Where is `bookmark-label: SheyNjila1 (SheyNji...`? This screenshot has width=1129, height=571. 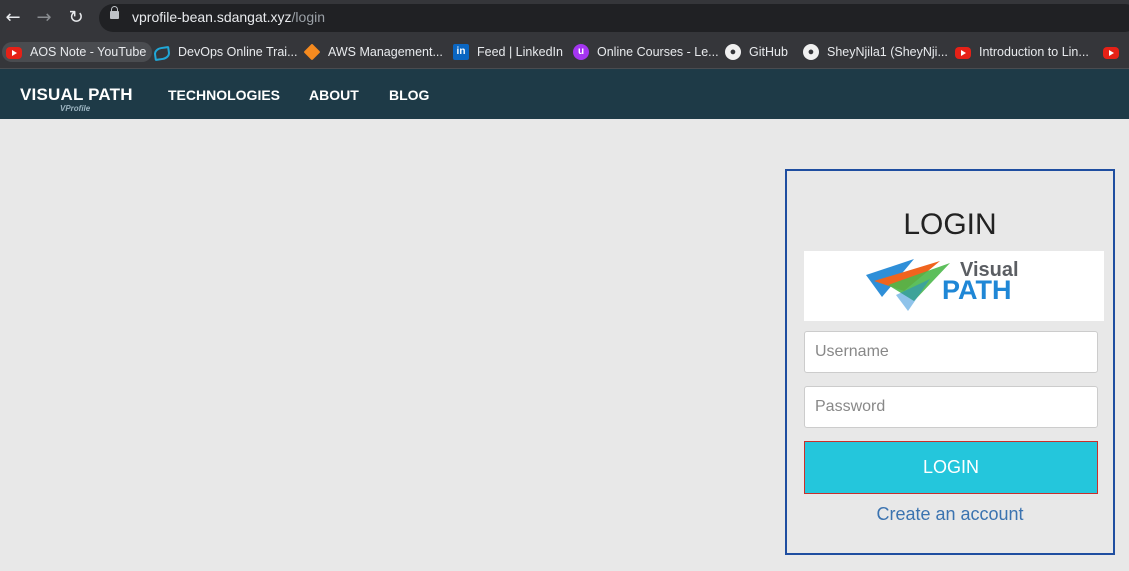 bookmark-label: SheyNjila1 (SheyNji... is located at coordinates (887, 52).